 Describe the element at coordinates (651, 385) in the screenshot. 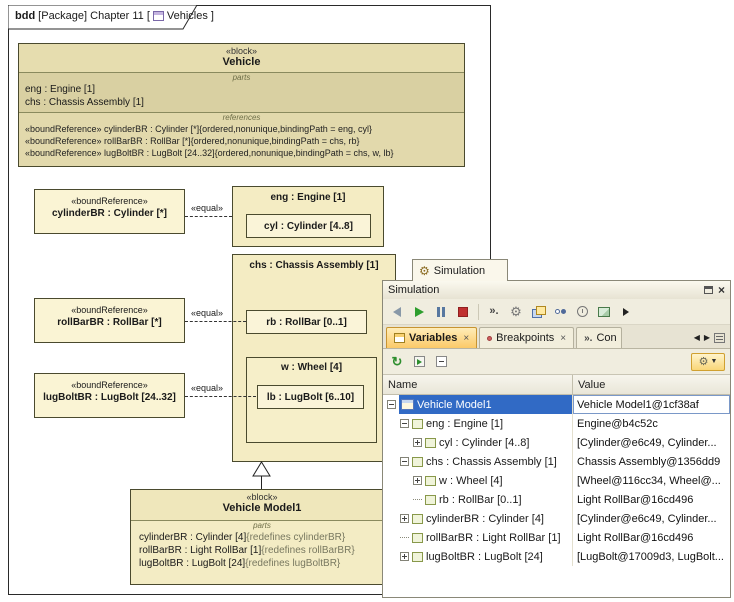

I see `column-header-value: Value` at that location.